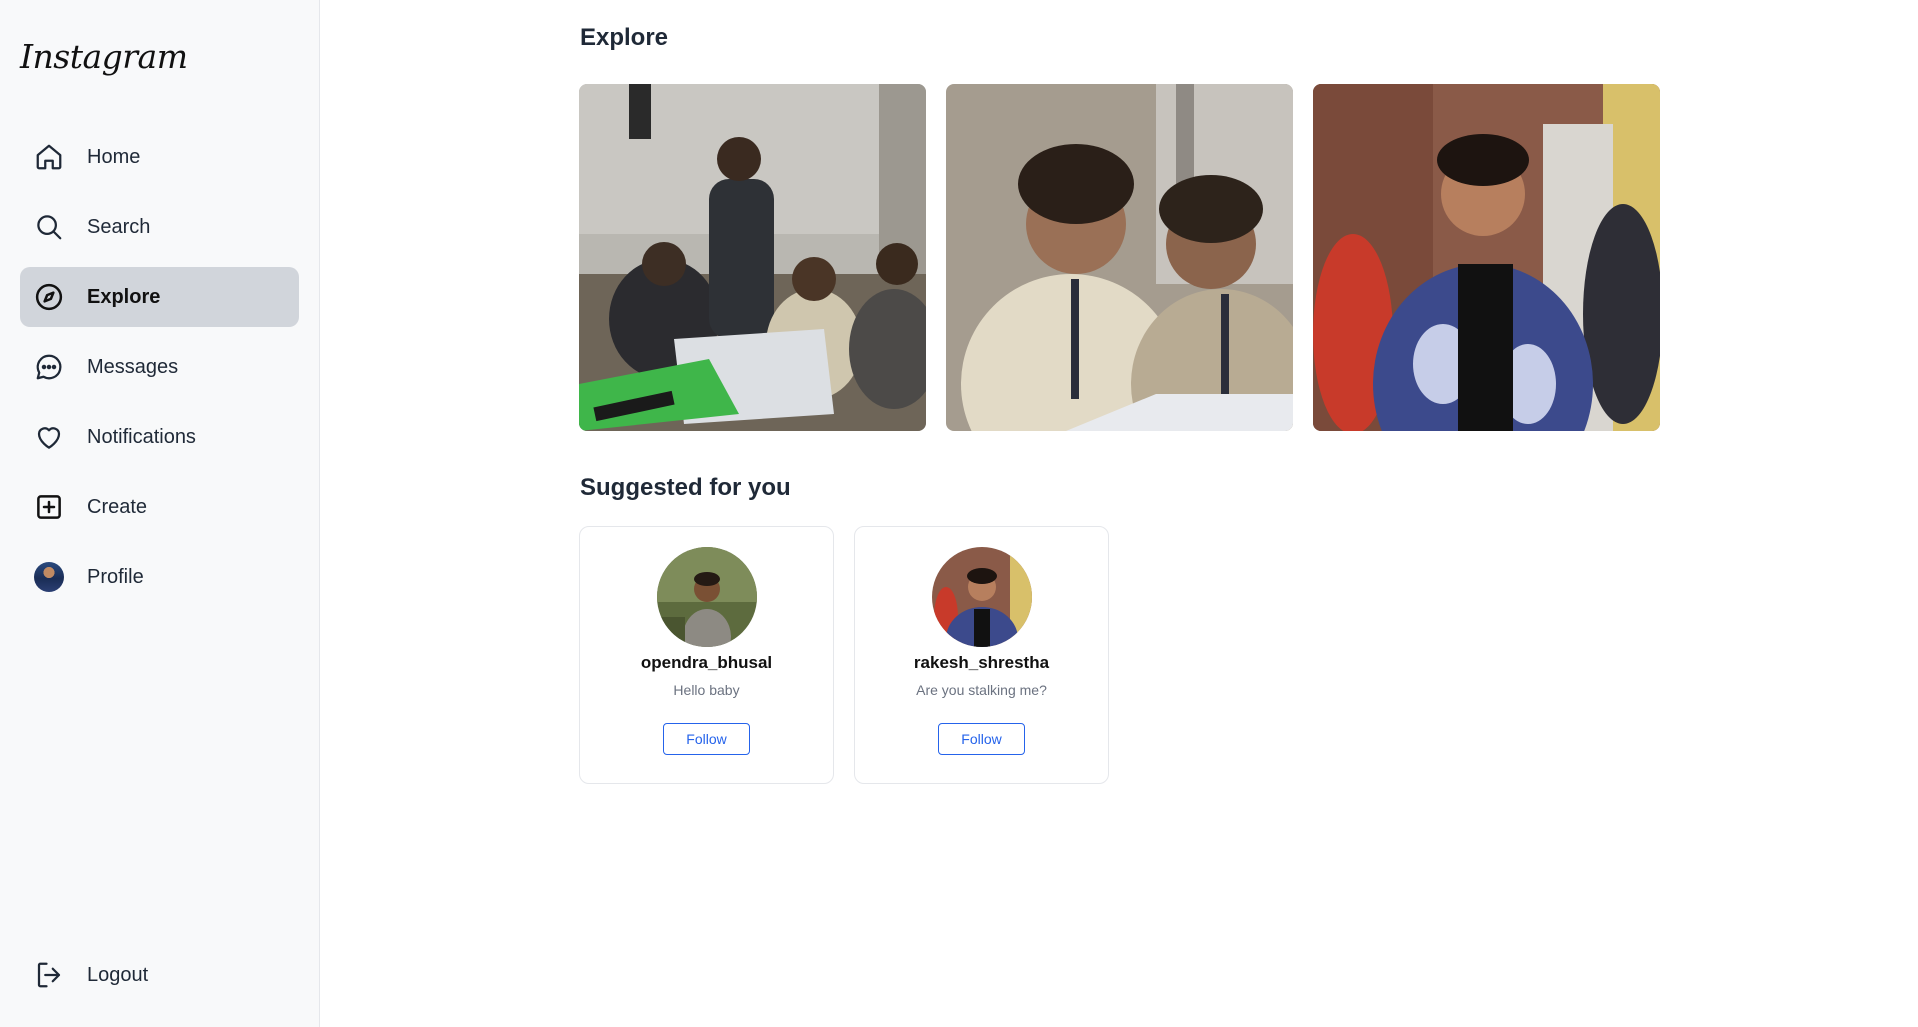 Image resolution: width=1918 pixels, height=1027 pixels. Describe the element at coordinates (159, 227) in the screenshot. I see `sidebar-item-search: Search` at that location.